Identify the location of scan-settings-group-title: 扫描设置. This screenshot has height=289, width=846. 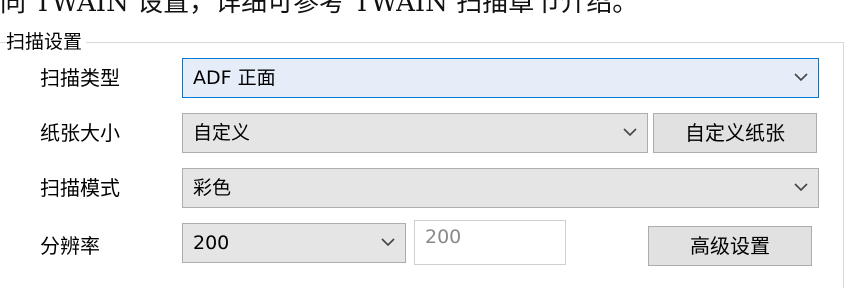
(46, 42).